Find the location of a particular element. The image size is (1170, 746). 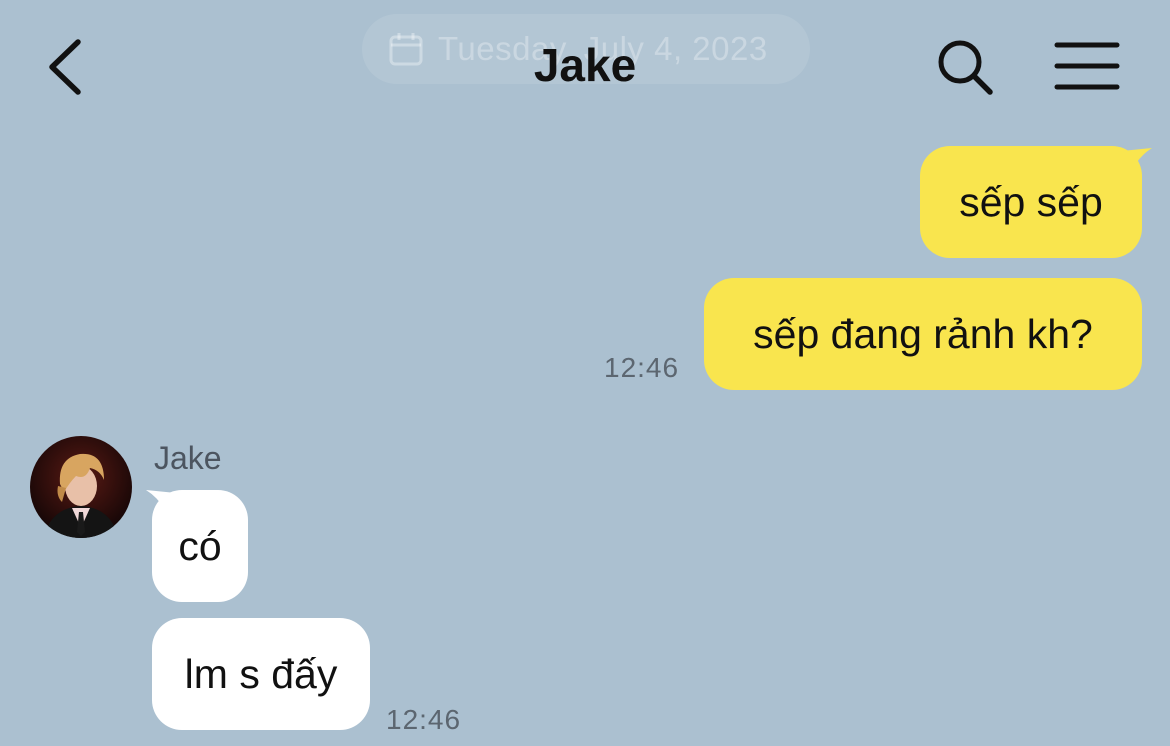

avatar is located at coordinates (81, 487).